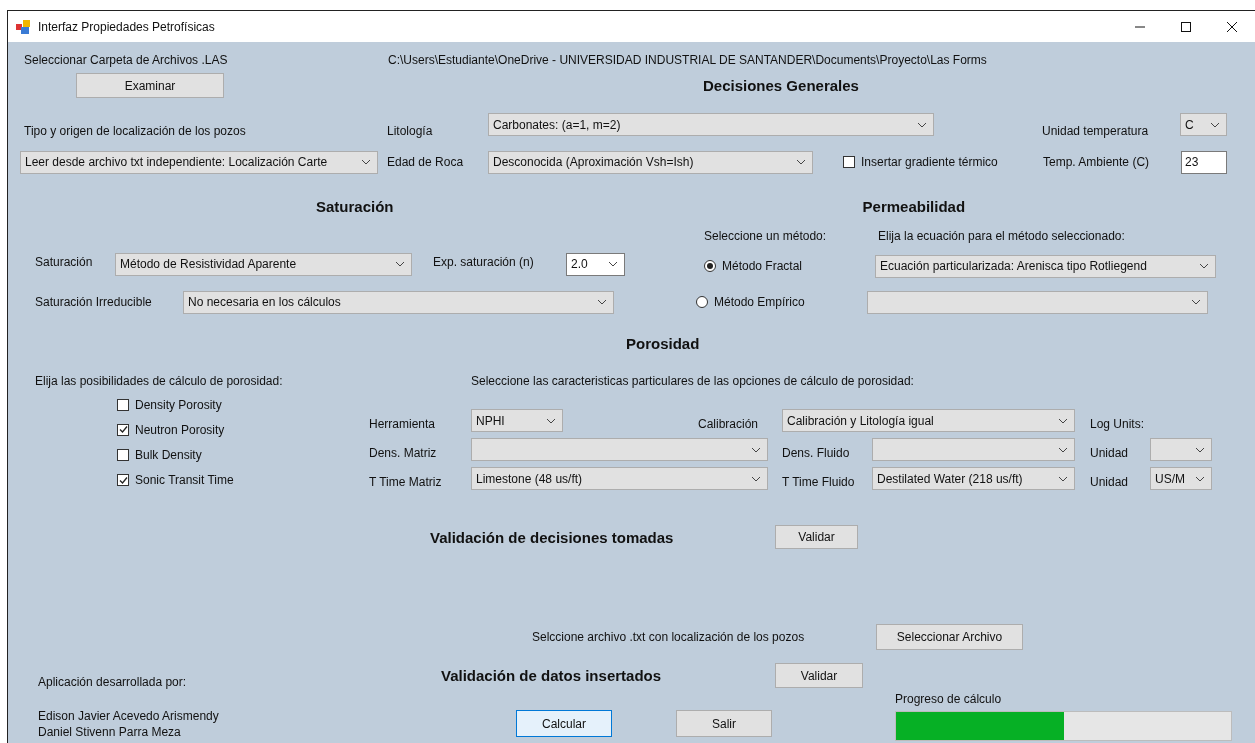 The height and width of the screenshot is (743, 1255). I want to click on method-radio: Método Empírico, so click(781, 302).